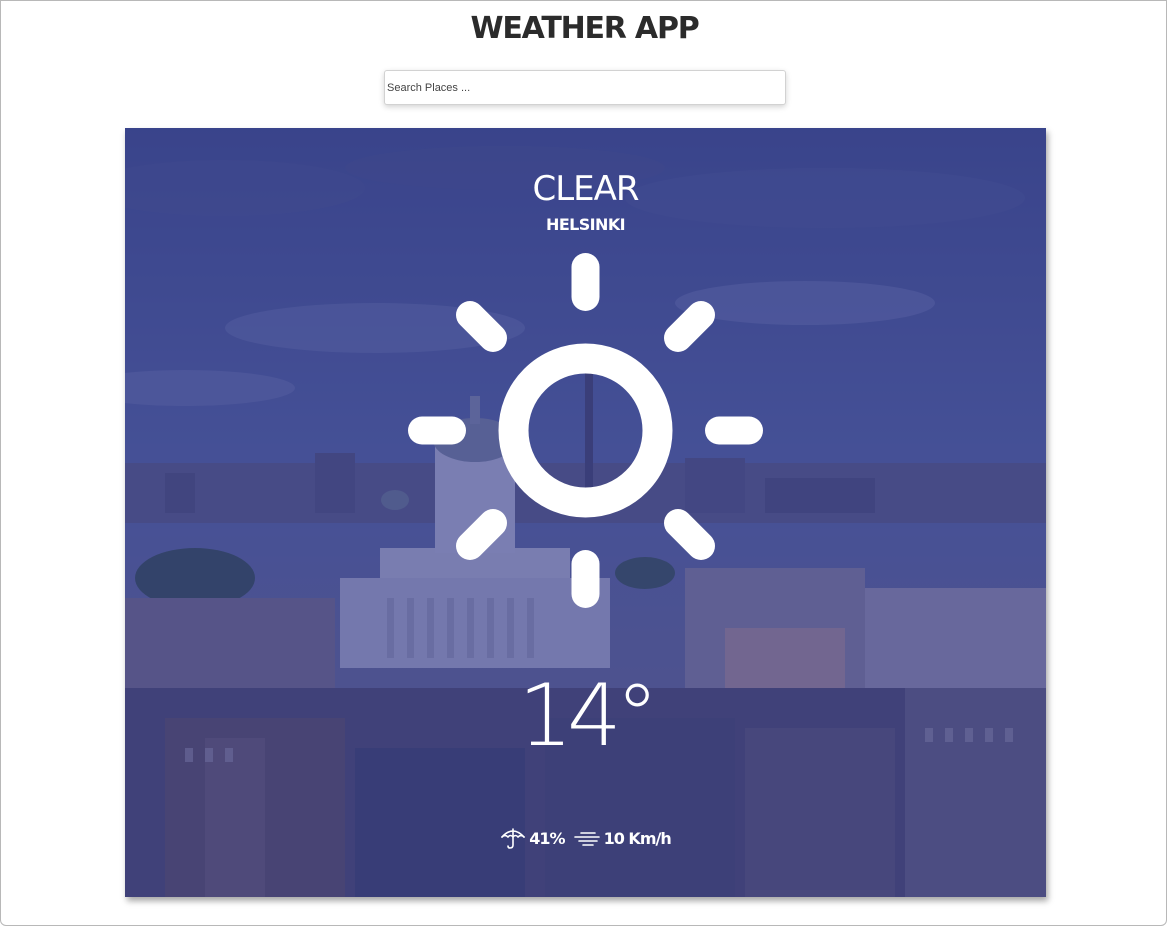 The width and height of the screenshot is (1167, 926). I want to click on sun-icon, so click(585, 430).